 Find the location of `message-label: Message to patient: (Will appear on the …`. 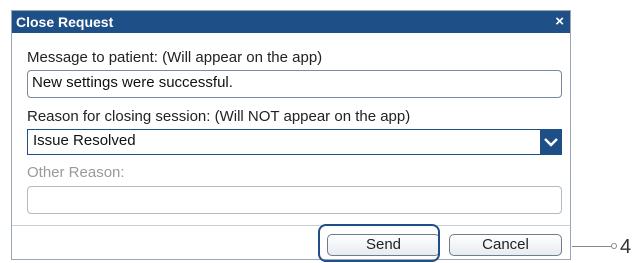

message-label: Message to patient: (Will appear on the … is located at coordinates (175, 57).